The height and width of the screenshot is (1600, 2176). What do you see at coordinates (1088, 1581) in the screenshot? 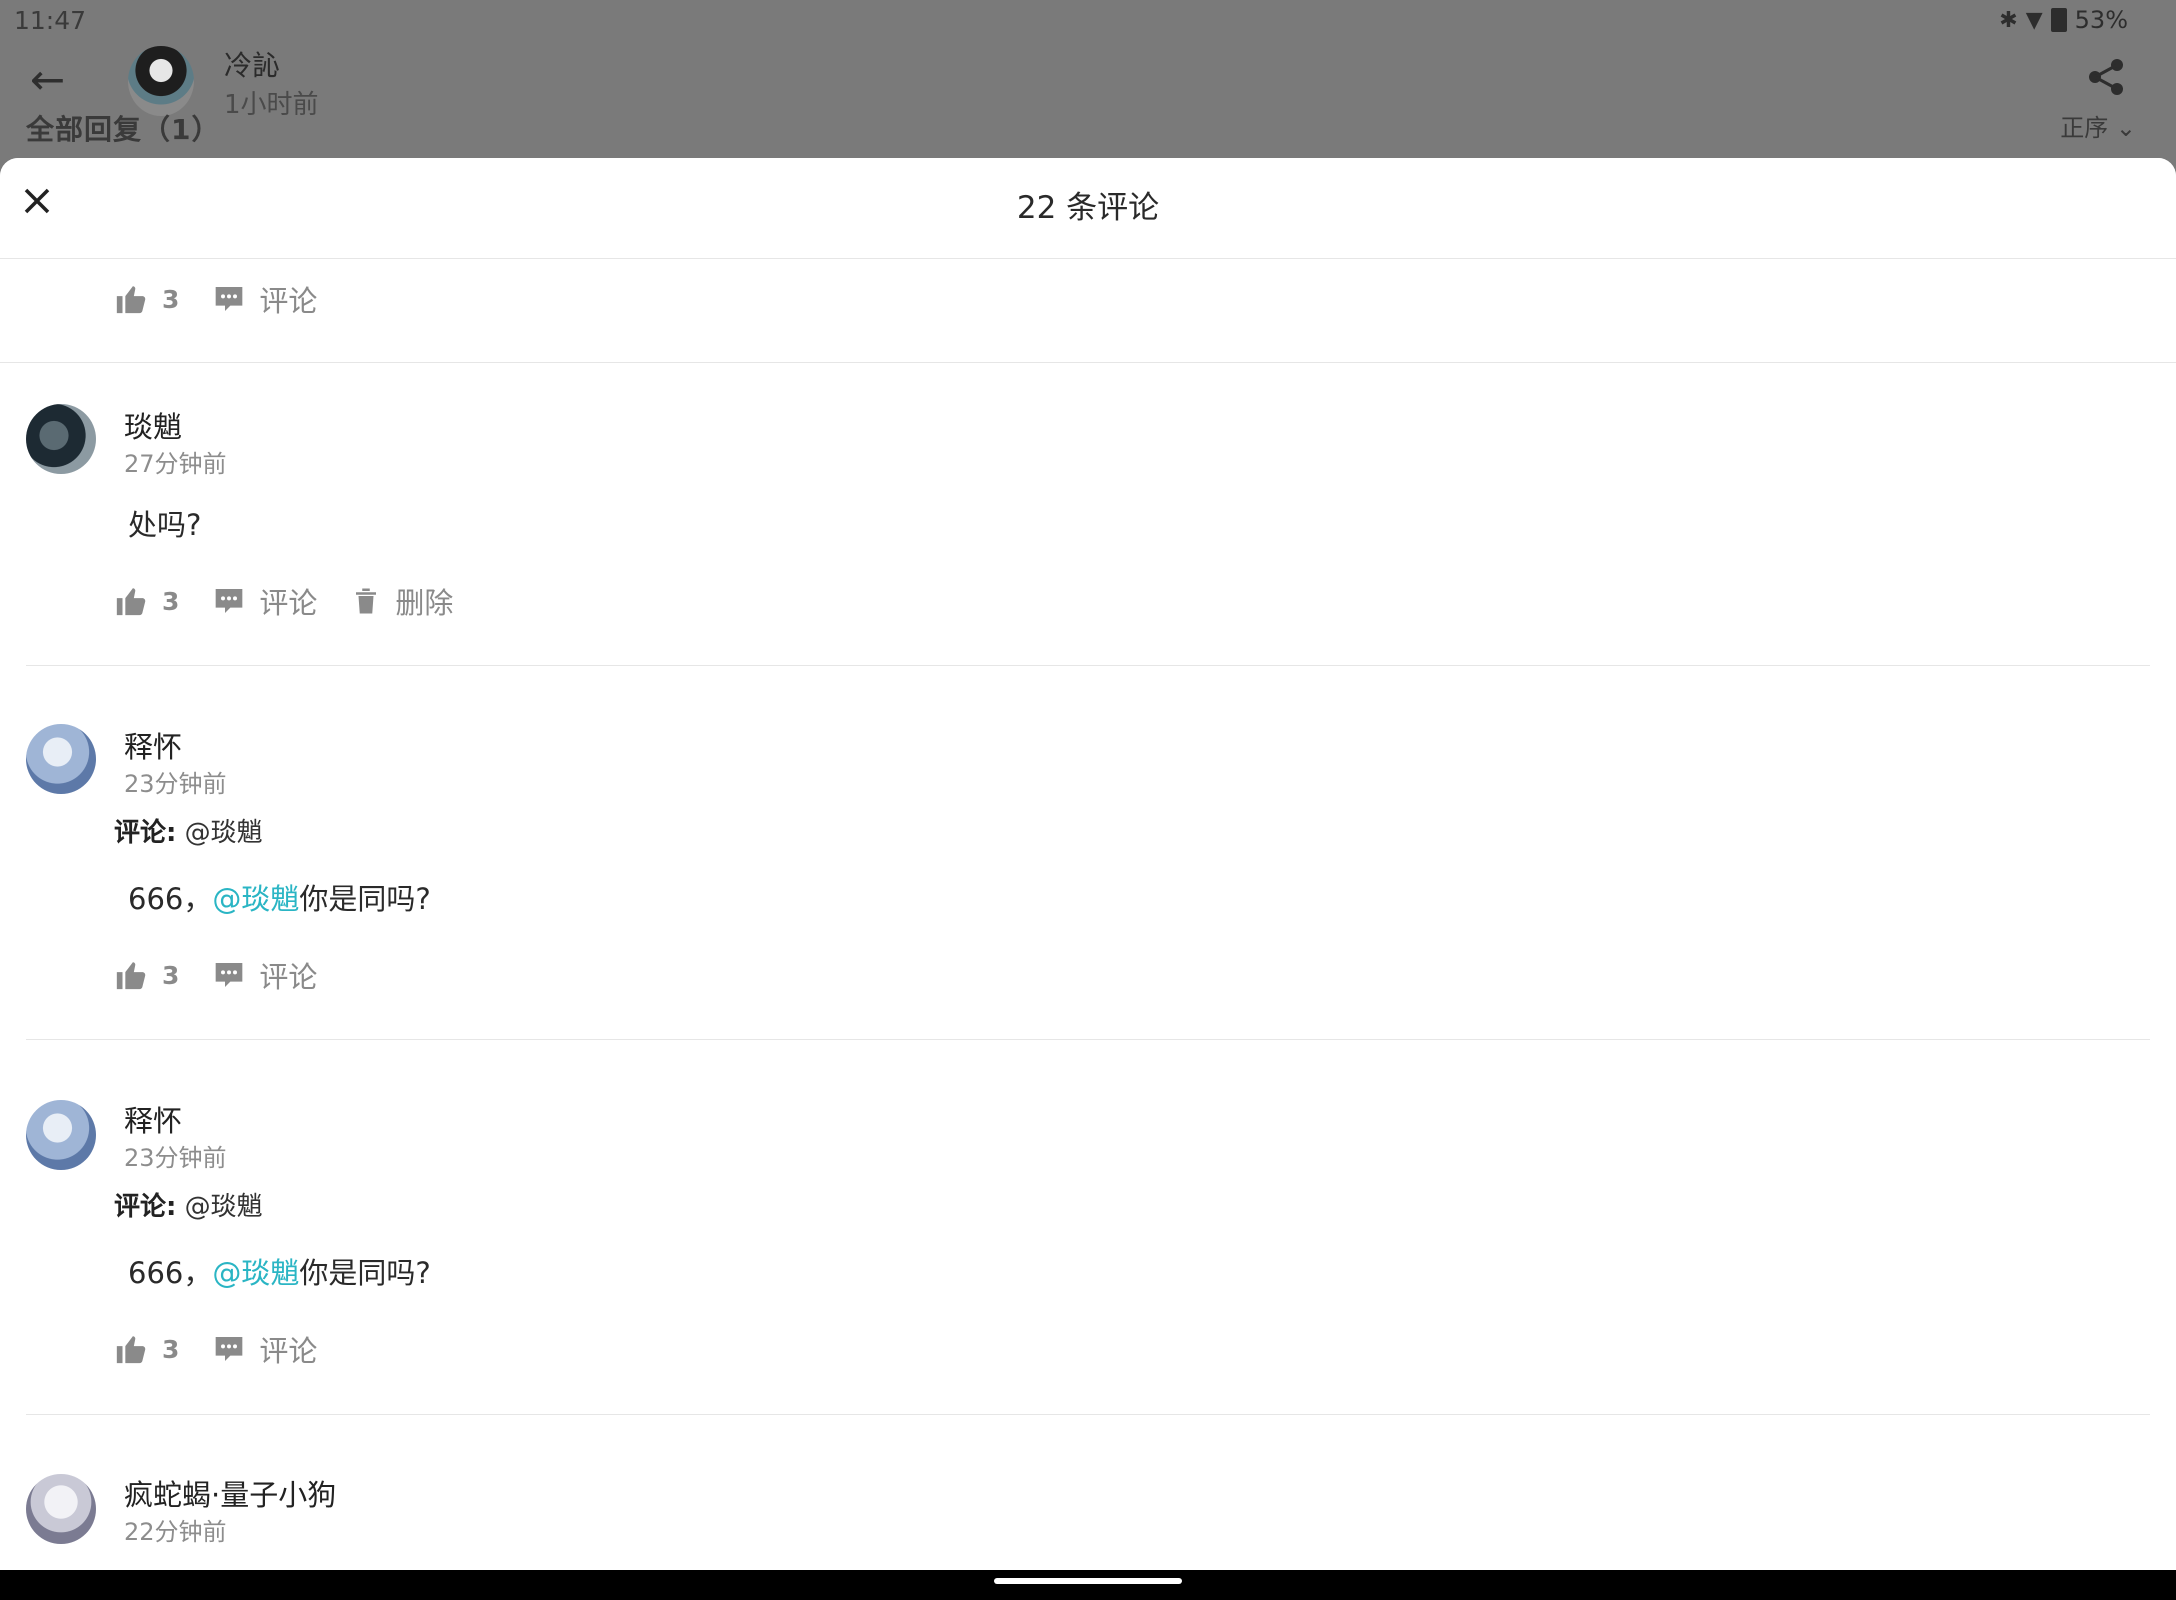
I see `home-indicator` at bounding box center [1088, 1581].